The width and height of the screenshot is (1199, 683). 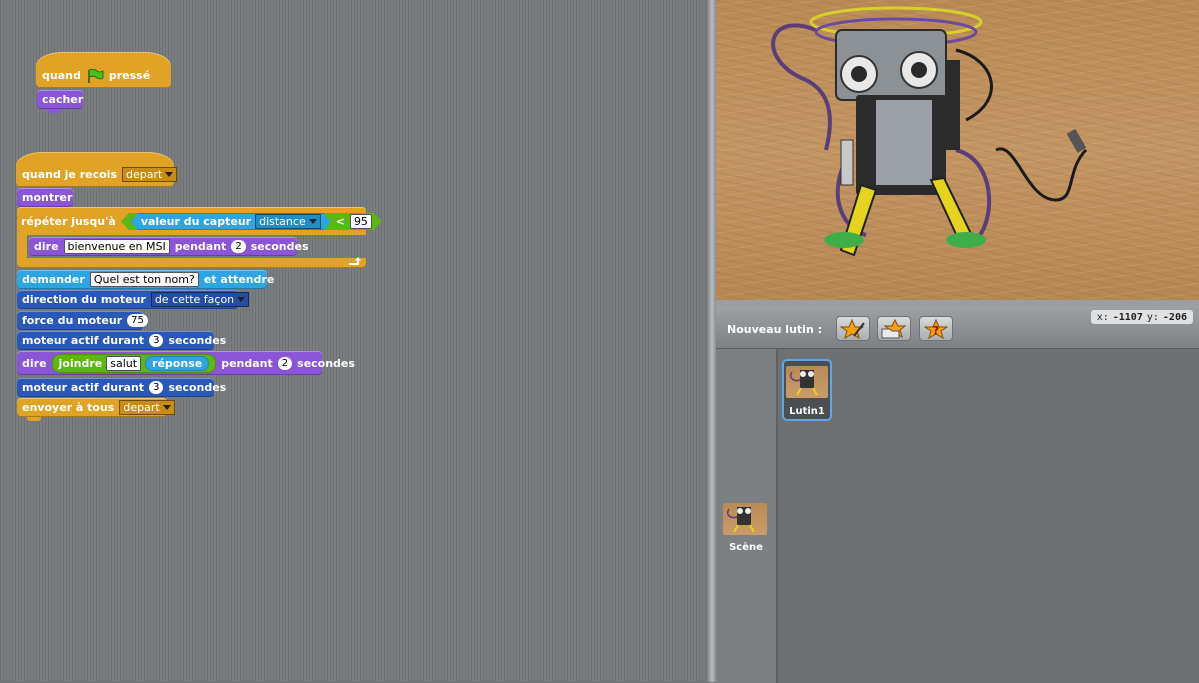 What do you see at coordinates (46, 246) in the screenshot?
I see `say-label: dire` at bounding box center [46, 246].